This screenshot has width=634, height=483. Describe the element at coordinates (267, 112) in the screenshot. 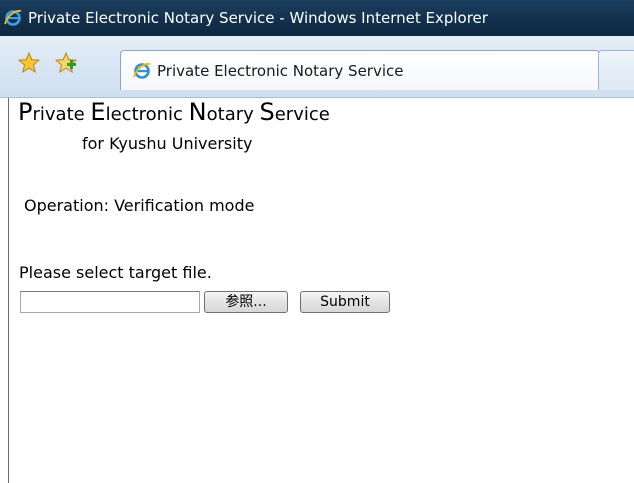

I see `heading-initial: S` at that location.